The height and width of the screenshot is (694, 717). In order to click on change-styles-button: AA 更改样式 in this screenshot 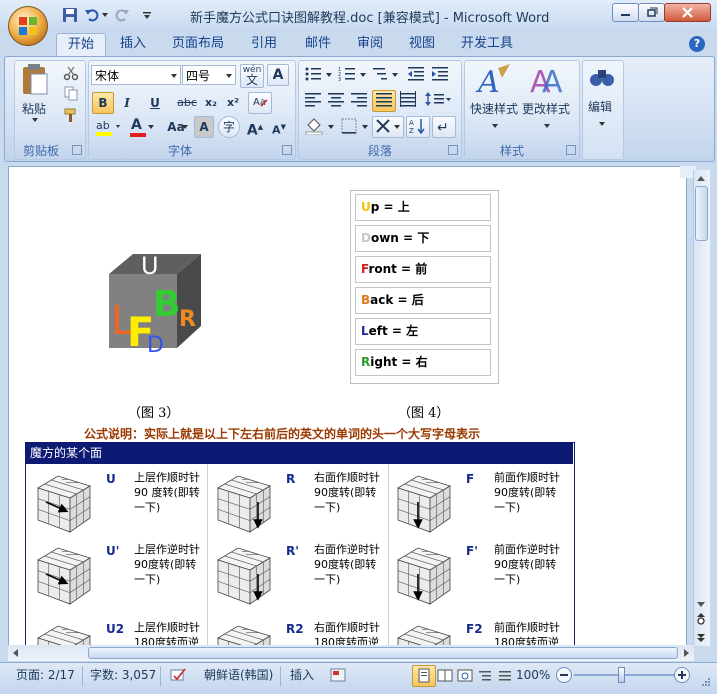, I will do `click(548, 99)`.